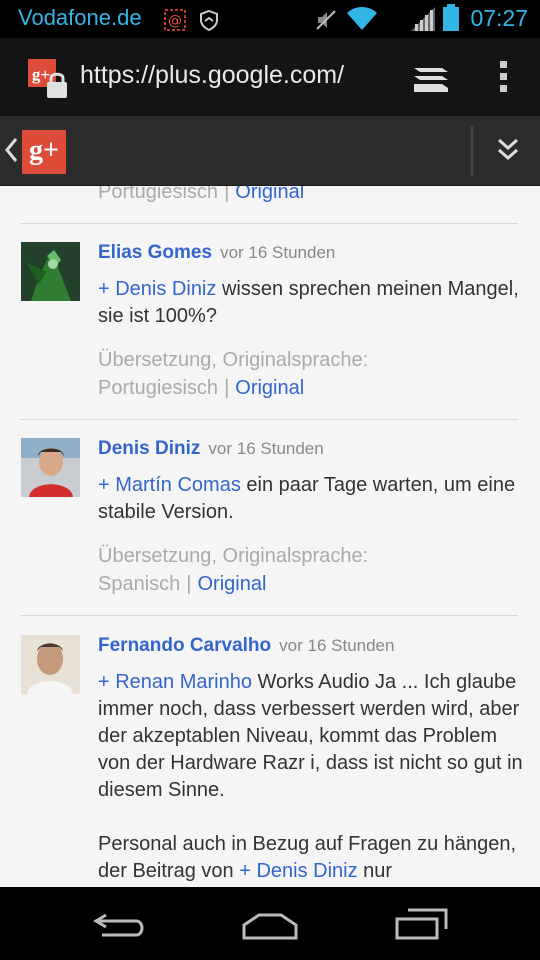 The width and height of the screenshot is (540, 960). I want to click on bar-divider, so click(472, 151).